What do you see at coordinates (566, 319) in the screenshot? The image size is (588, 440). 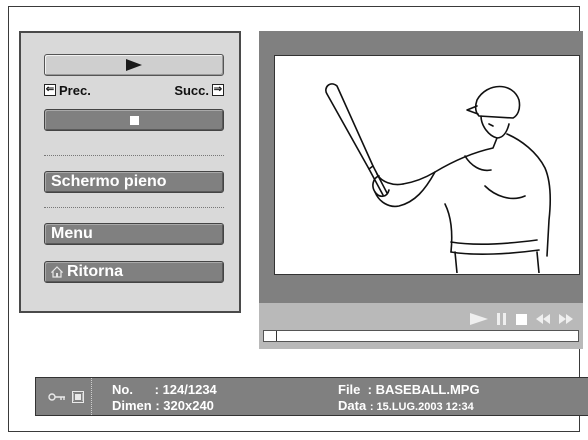 I see `fast-forward-icon` at bounding box center [566, 319].